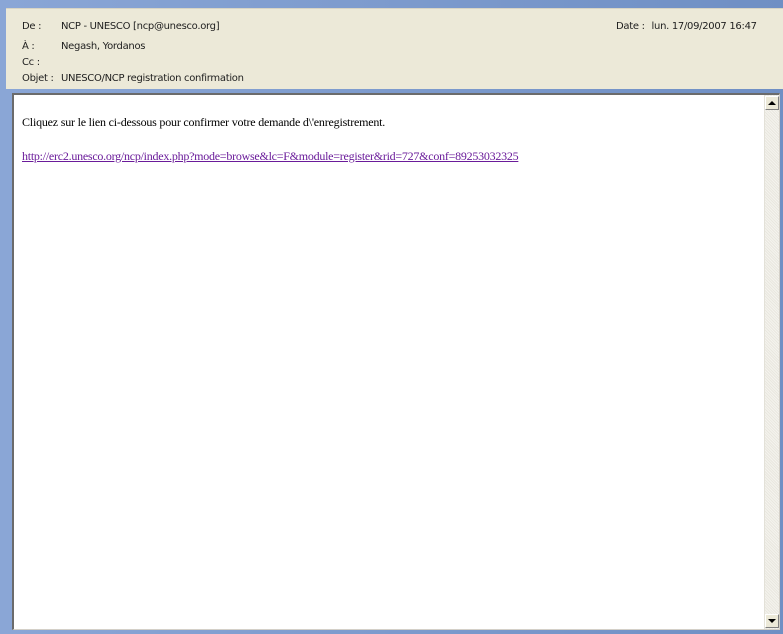 The width and height of the screenshot is (783, 634). I want to click on to-value: Negash, Yordanos, so click(103, 46).